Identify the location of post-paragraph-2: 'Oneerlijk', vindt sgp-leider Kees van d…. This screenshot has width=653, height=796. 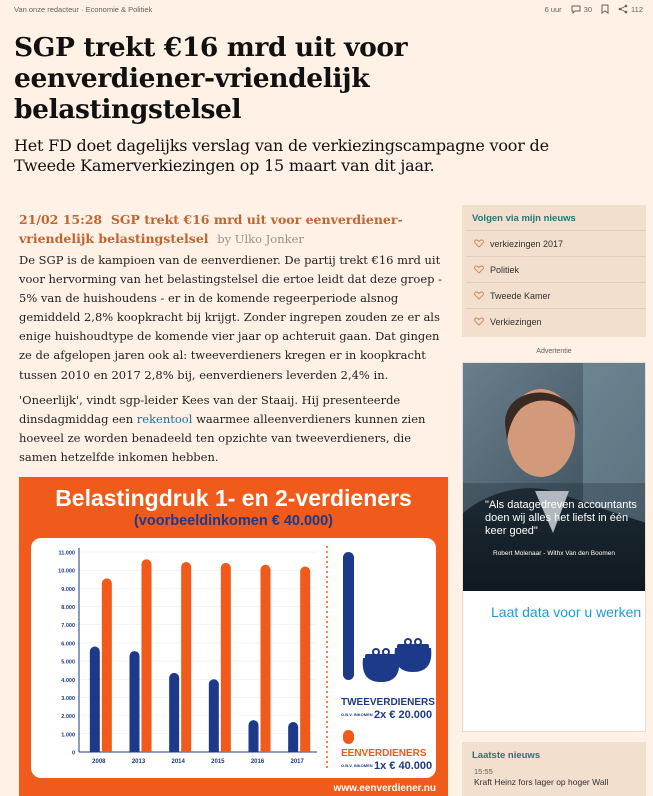
(235, 429).